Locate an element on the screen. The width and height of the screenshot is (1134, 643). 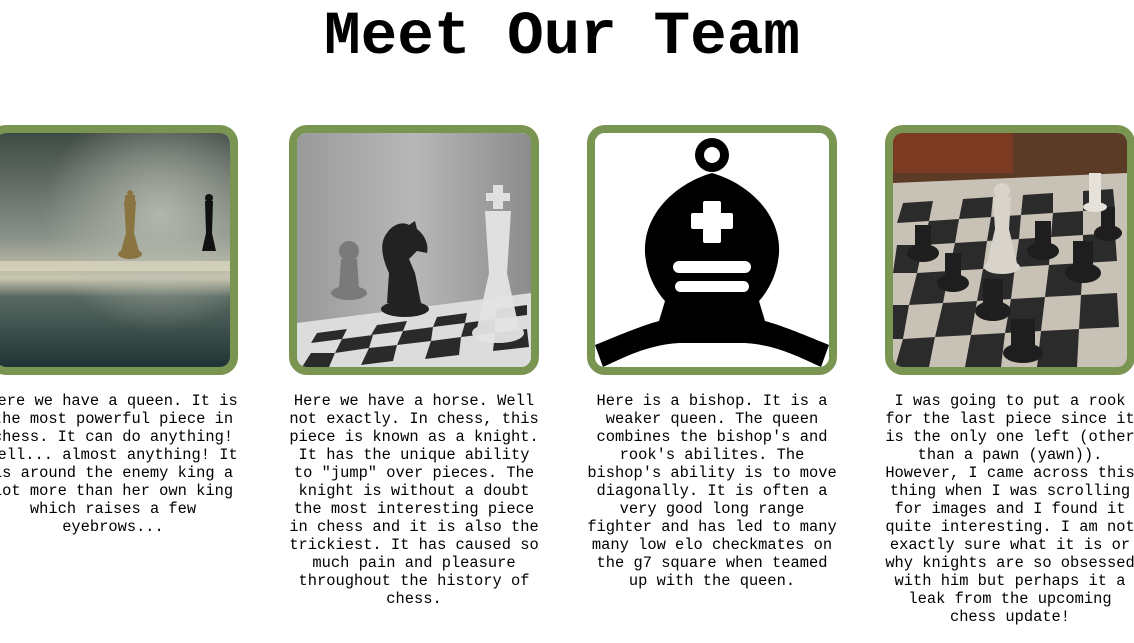
chessboard-photo is located at coordinates (1009, 250).